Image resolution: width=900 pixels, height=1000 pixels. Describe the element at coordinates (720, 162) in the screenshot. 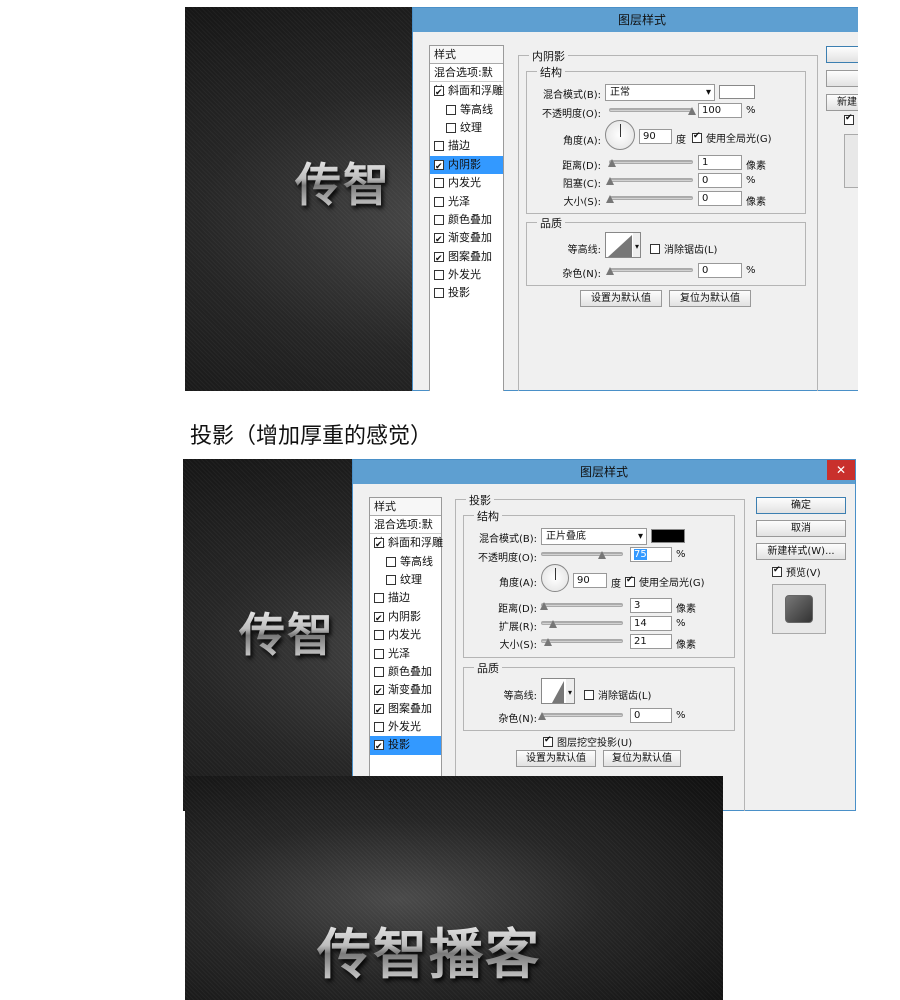

I see `distance-input: 1` at that location.